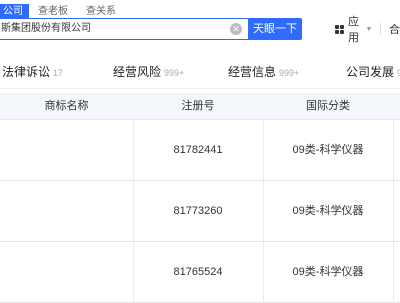  I want to click on apps-label: 应用, so click(353, 30).